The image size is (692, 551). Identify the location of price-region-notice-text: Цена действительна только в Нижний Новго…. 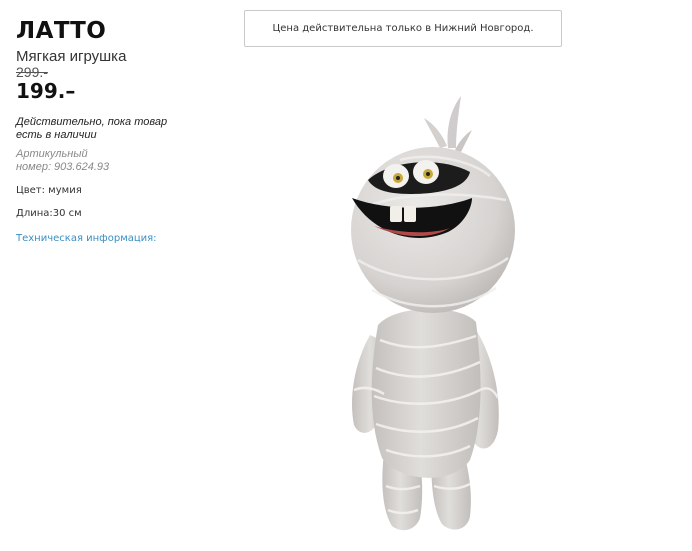
(403, 28).